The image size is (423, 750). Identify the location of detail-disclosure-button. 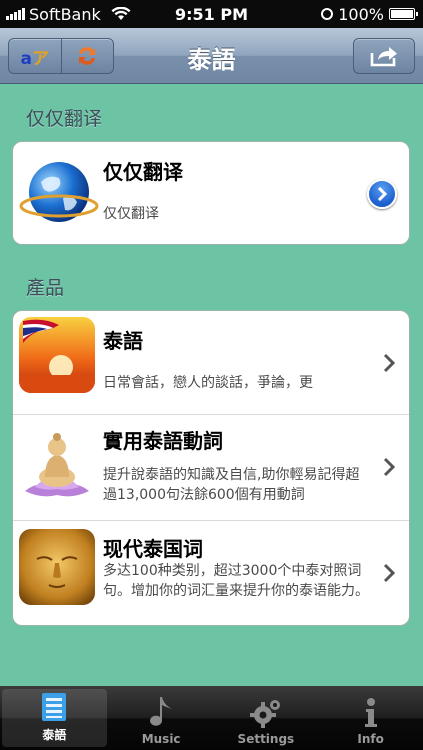
(382, 194).